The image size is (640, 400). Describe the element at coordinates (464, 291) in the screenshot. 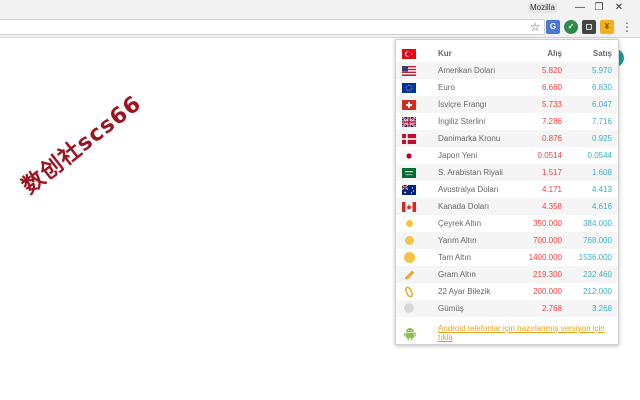

I see `currency-name: 22 Ayar Bilezik` at that location.